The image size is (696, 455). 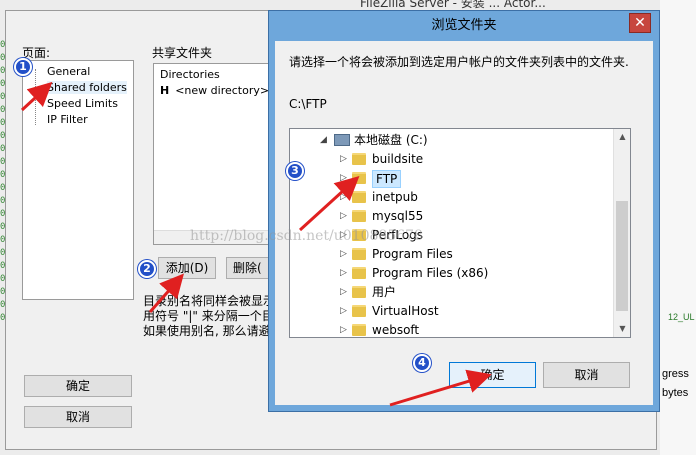 What do you see at coordinates (23, 67) in the screenshot?
I see `step-badge-1: 1` at bounding box center [23, 67].